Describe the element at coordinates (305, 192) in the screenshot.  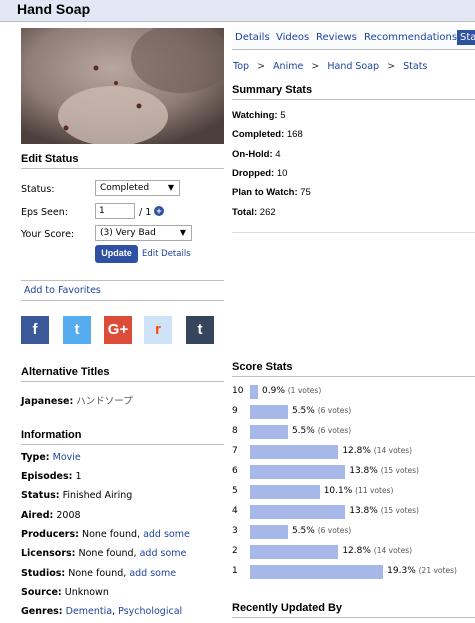
I see `plan-to-watch-value: 75` at that location.